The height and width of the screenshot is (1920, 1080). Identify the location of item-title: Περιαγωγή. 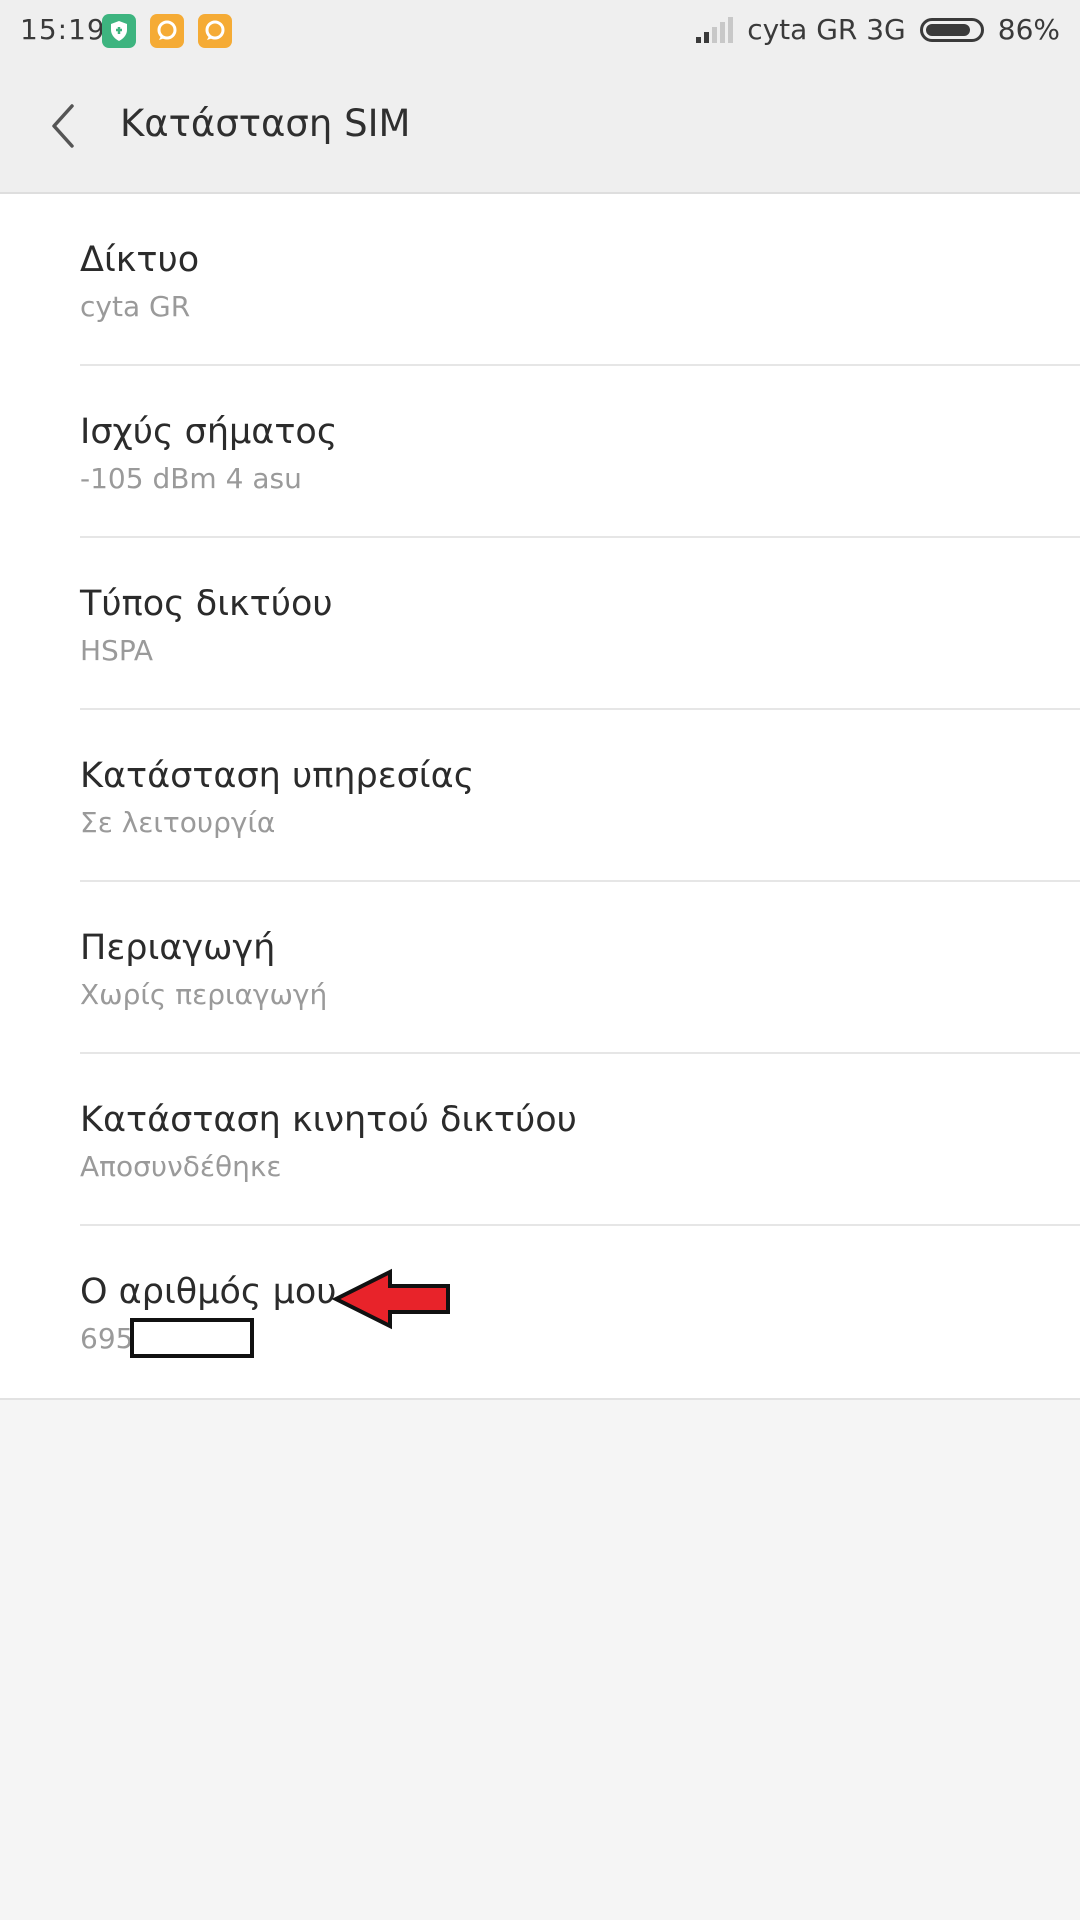
(178, 948).